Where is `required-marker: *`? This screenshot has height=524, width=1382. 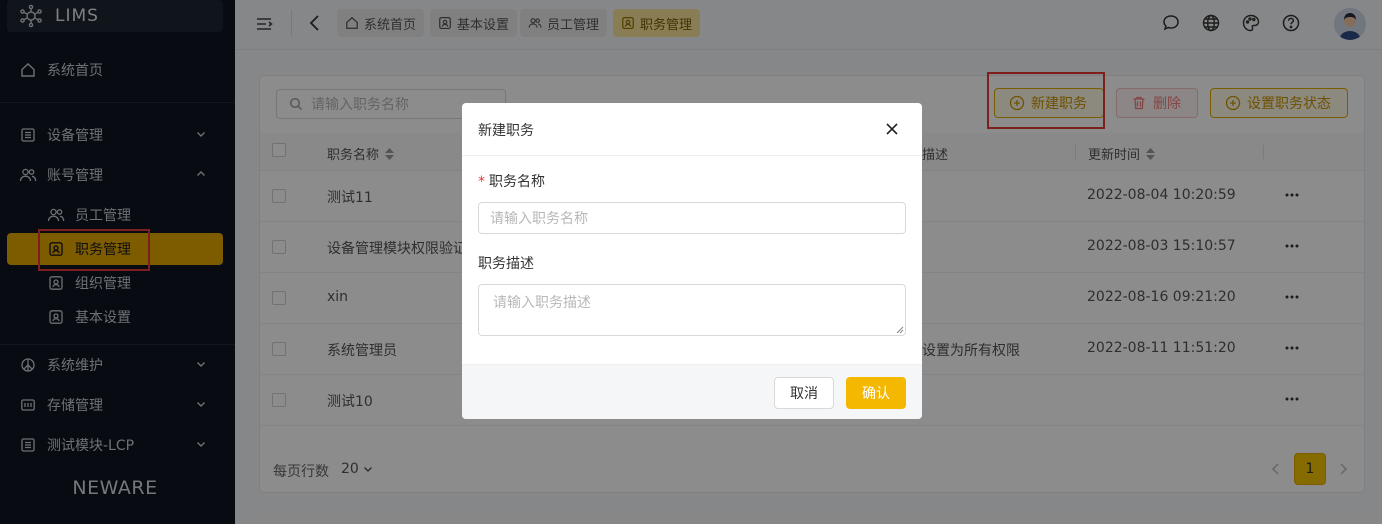
required-marker: * is located at coordinates (481, 182).